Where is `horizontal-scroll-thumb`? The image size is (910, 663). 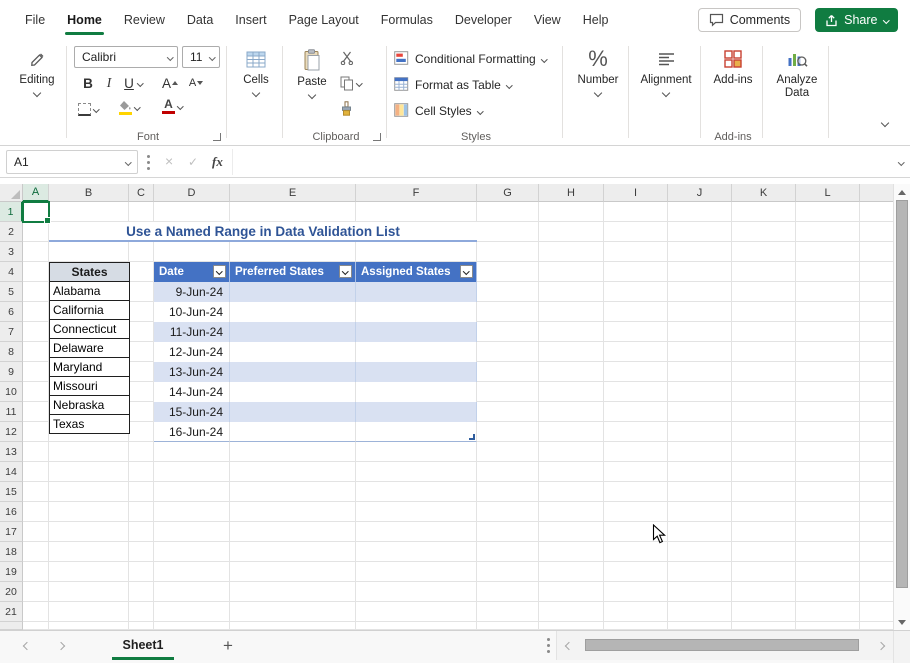 horizontal-scroll-thumb is located at coordinates (722, 645).